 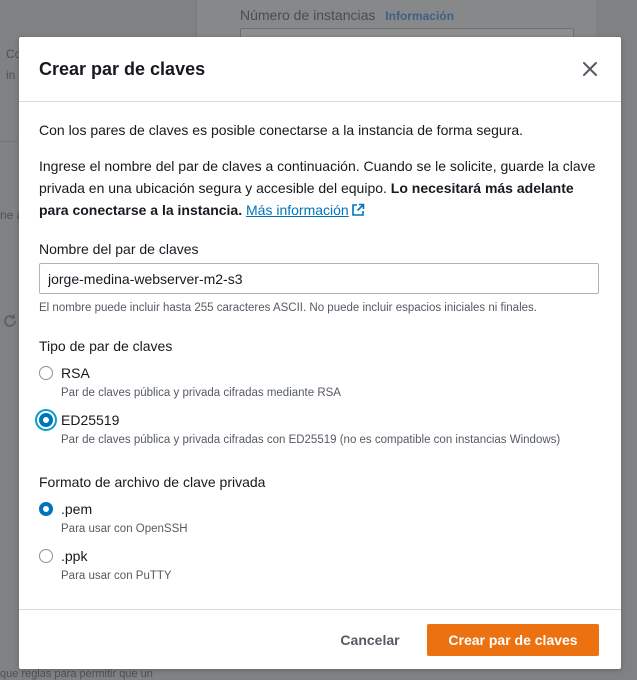 What do you see at coordinates (347, 15) in the screenshot?
I see `background-field-label: Número de instancias Información` at bounding box center [347, 15].